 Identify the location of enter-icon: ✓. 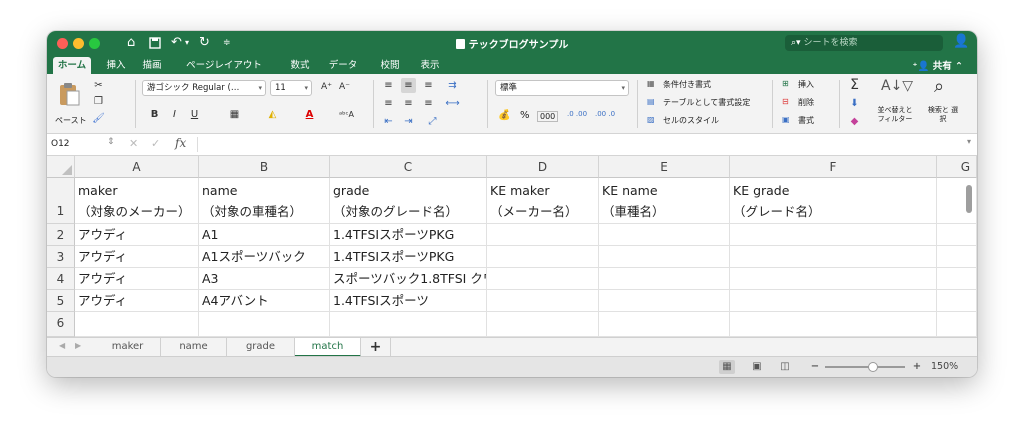
(155, 143).